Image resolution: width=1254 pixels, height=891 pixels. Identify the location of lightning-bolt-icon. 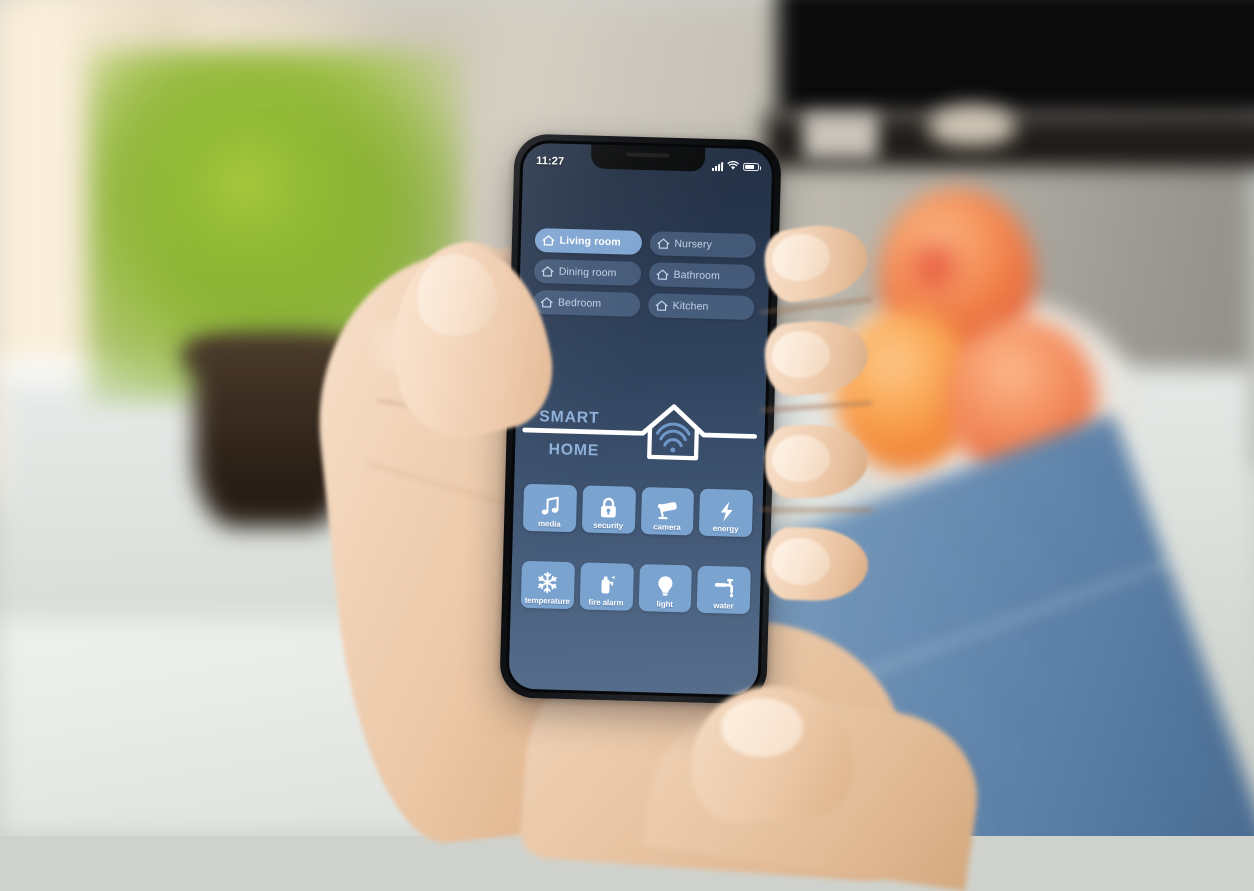
(725, 511).